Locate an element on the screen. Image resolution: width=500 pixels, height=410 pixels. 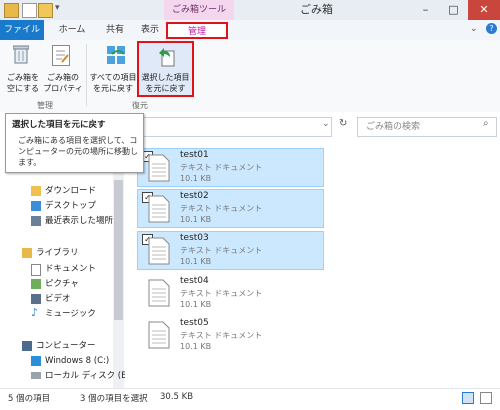
computer-icon is located at coordinates (27, 346).